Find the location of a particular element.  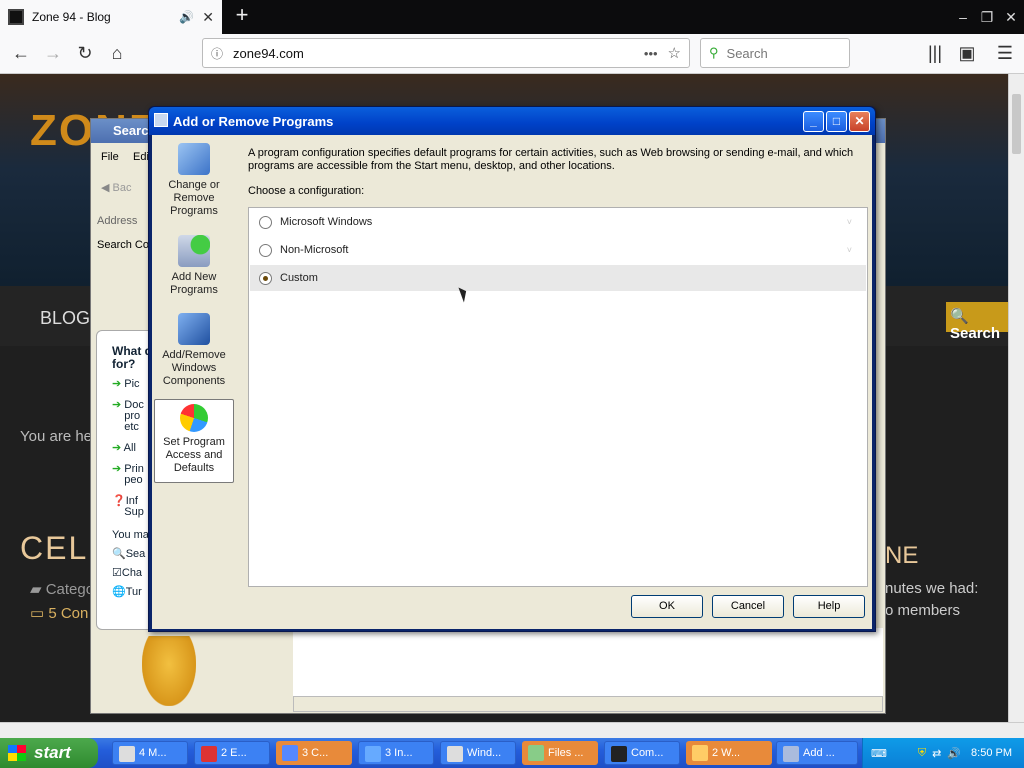

option-printers: ➔ Prin peo is located at coordinates (130, 475).